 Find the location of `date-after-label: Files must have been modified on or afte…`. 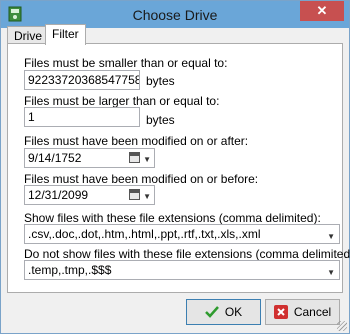

date-after-label: Files must have been modified on or afte… is located at coordinates (136, 141).